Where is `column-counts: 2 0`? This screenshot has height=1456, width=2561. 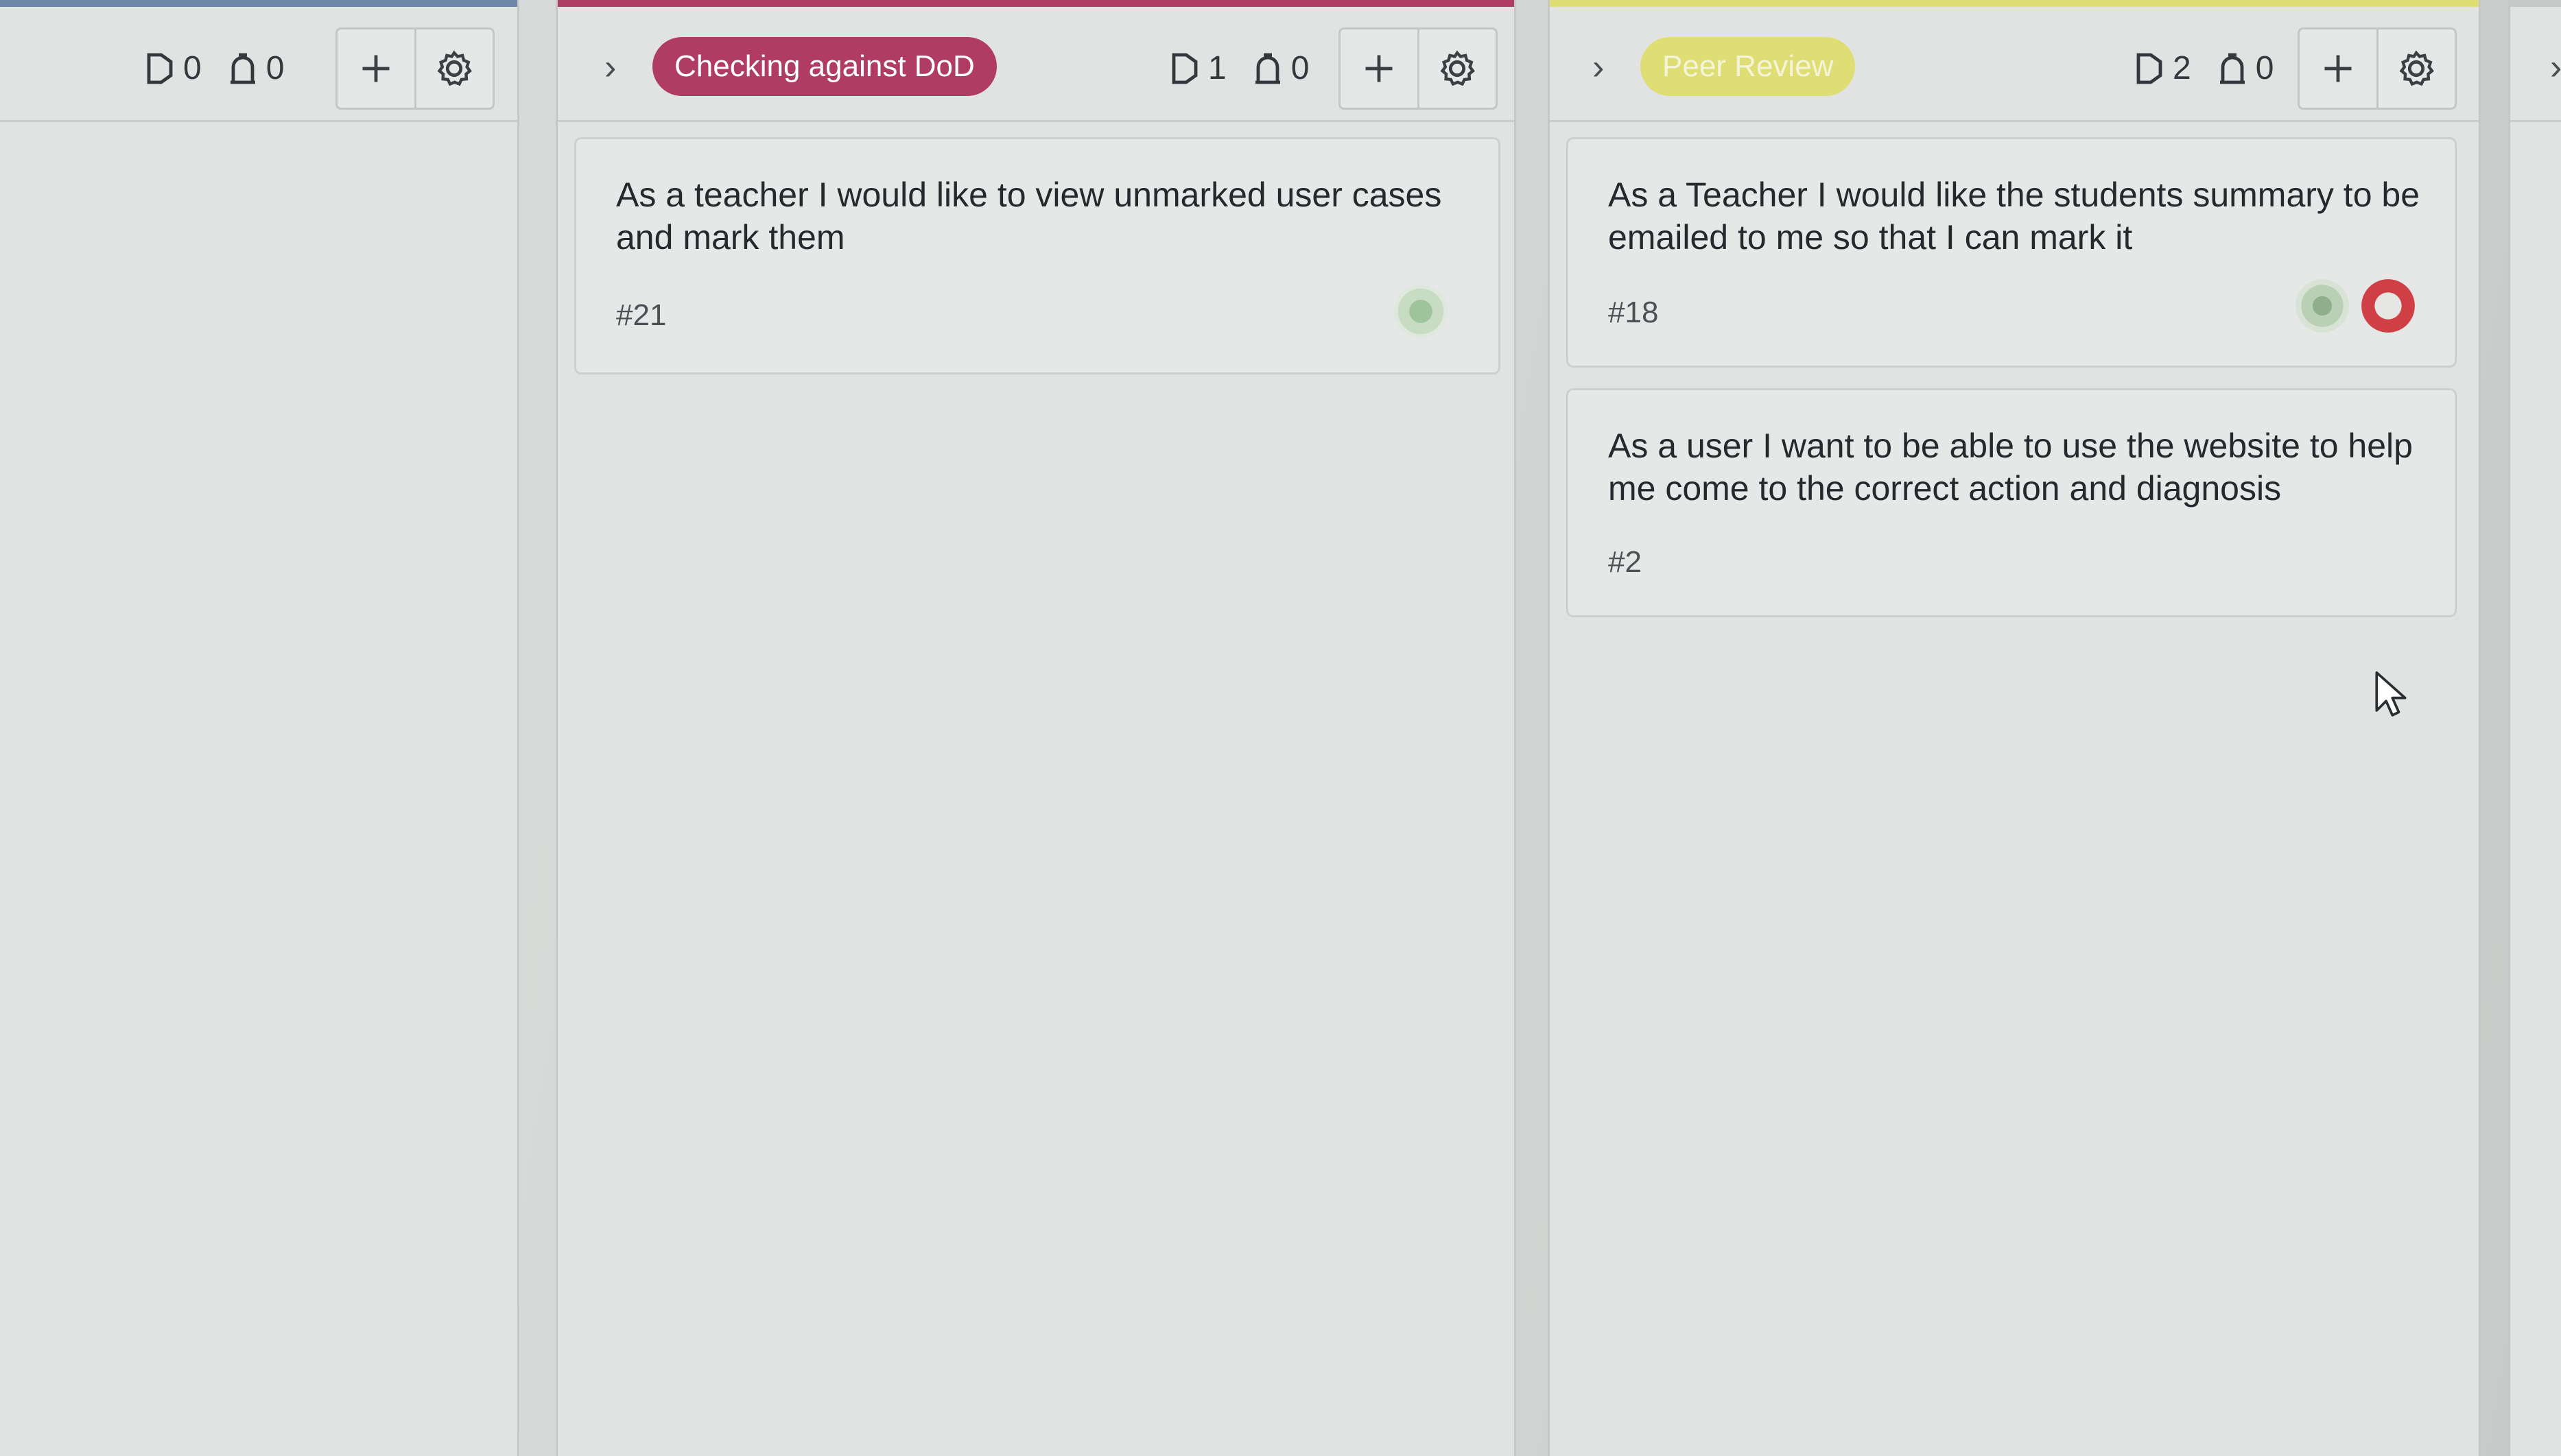 column-counts: 2 0 is located at coordinates (2216, 68).